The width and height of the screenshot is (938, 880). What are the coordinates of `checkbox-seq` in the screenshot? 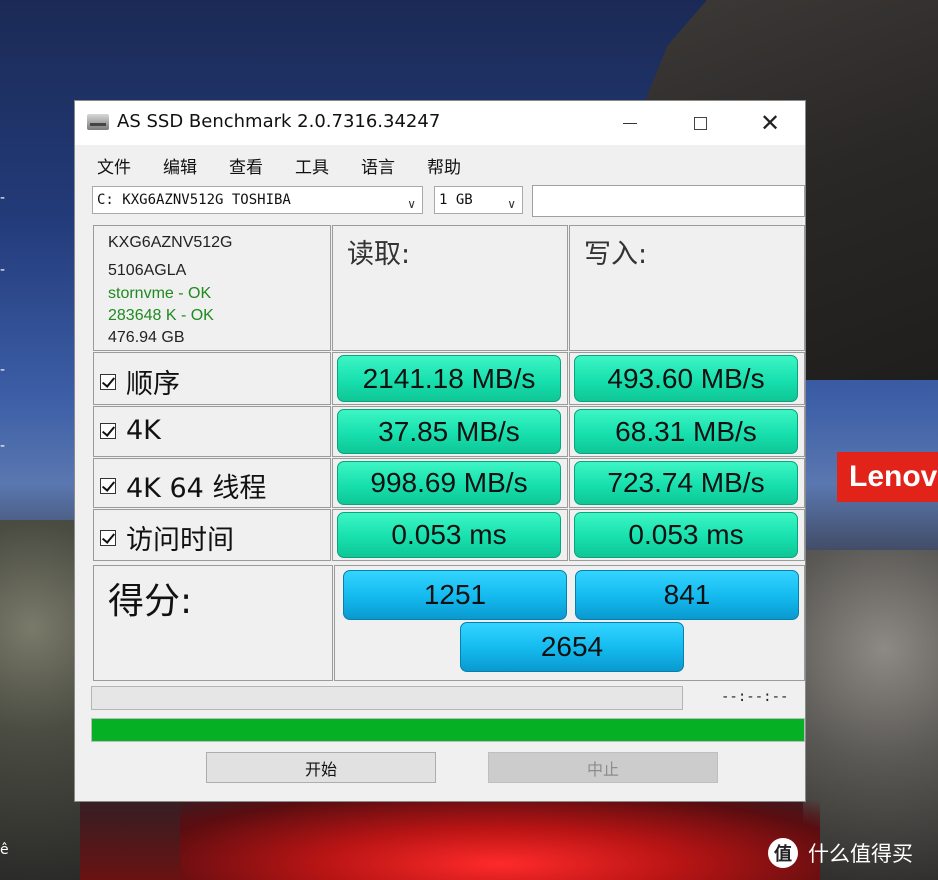 It's located at (108, 381).